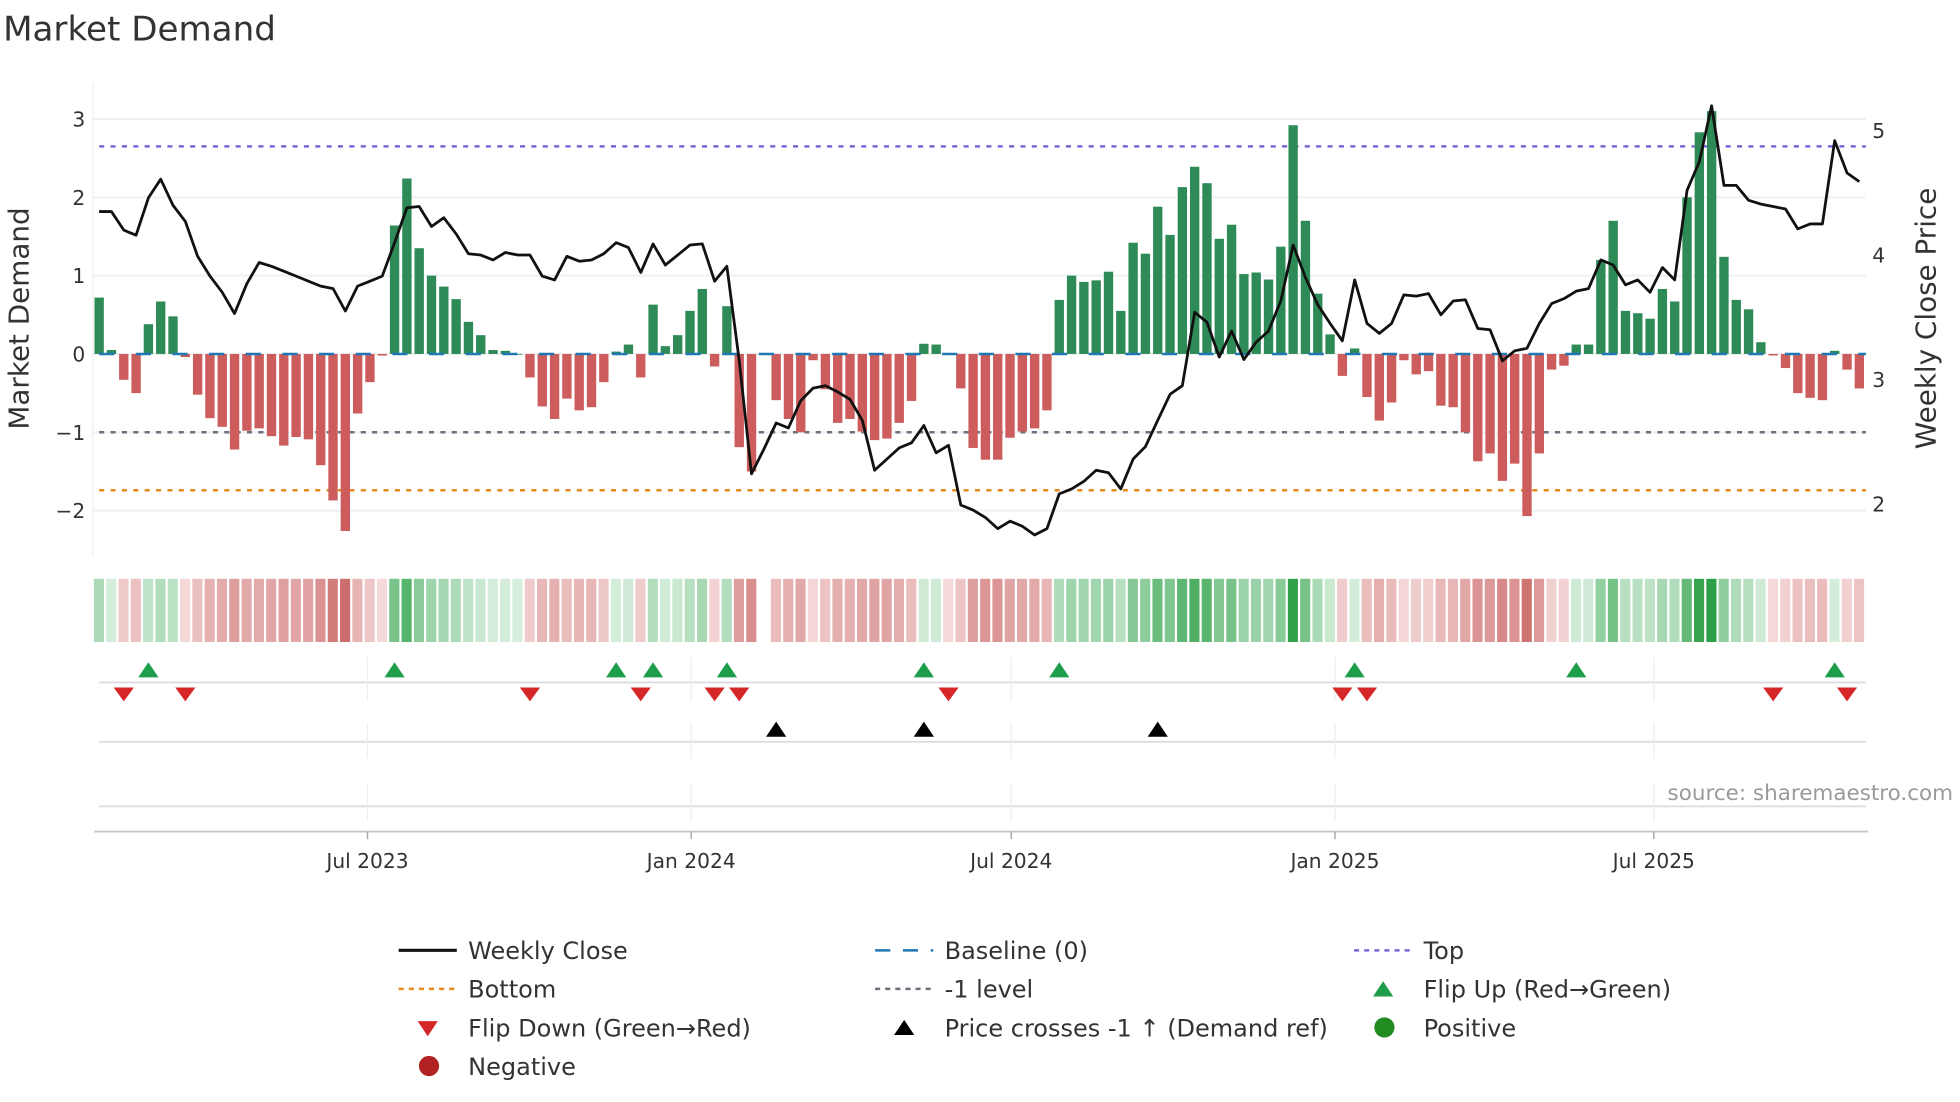 The image size is (1960, 1102). What do you see at coordinates (981, 951) in the screenshot?
I see `legend-item: Baseline (0)` at bounding box center [981, 951].